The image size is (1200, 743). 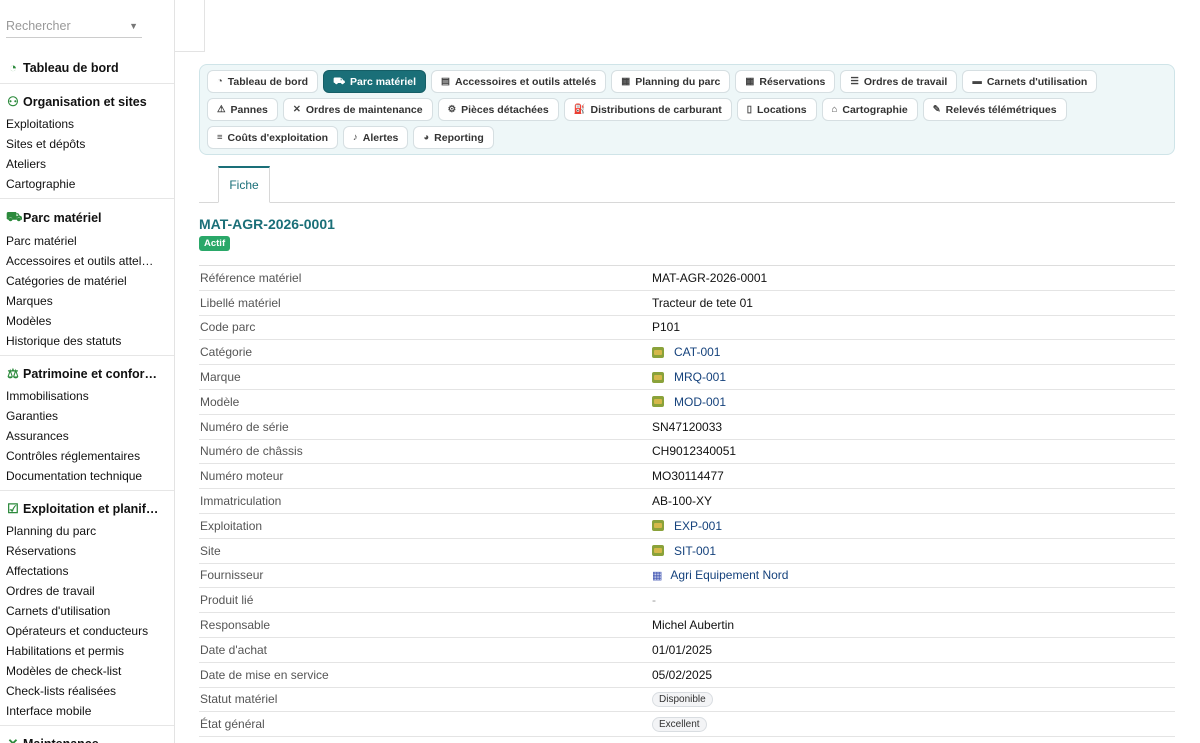 I want to click on sidebar-item: Opérateurs et conducteurs, so click(x=87, y=631).